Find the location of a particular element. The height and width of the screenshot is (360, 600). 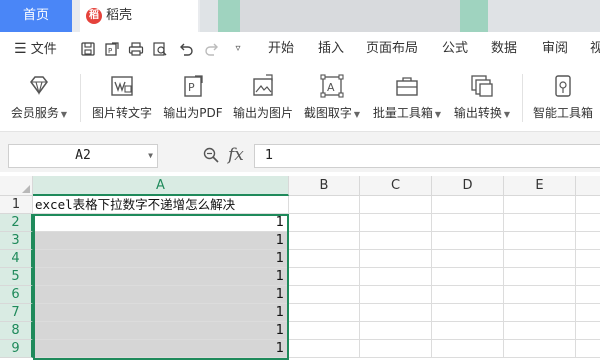

tab-home: 首页 is located at coordinates (36, 16).